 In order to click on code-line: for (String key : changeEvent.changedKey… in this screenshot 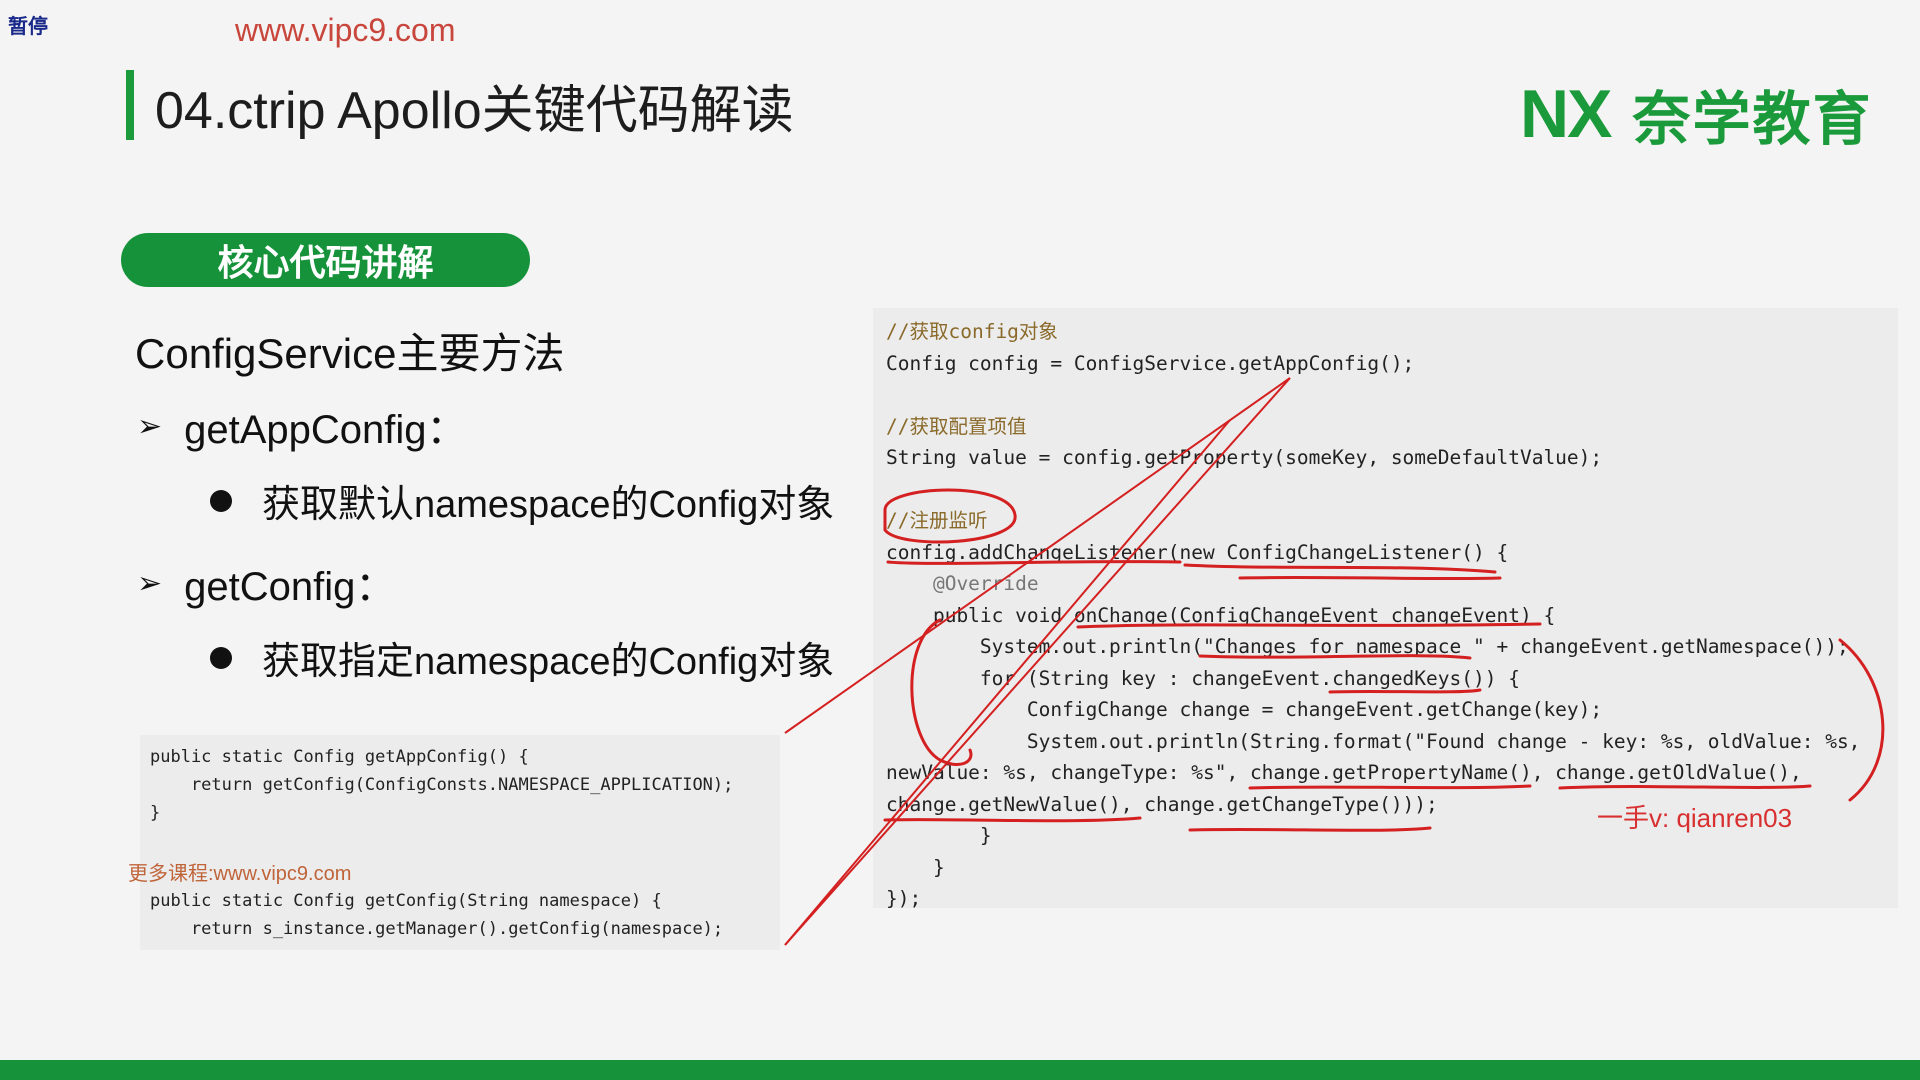, I will do `click(1203, 678)`.